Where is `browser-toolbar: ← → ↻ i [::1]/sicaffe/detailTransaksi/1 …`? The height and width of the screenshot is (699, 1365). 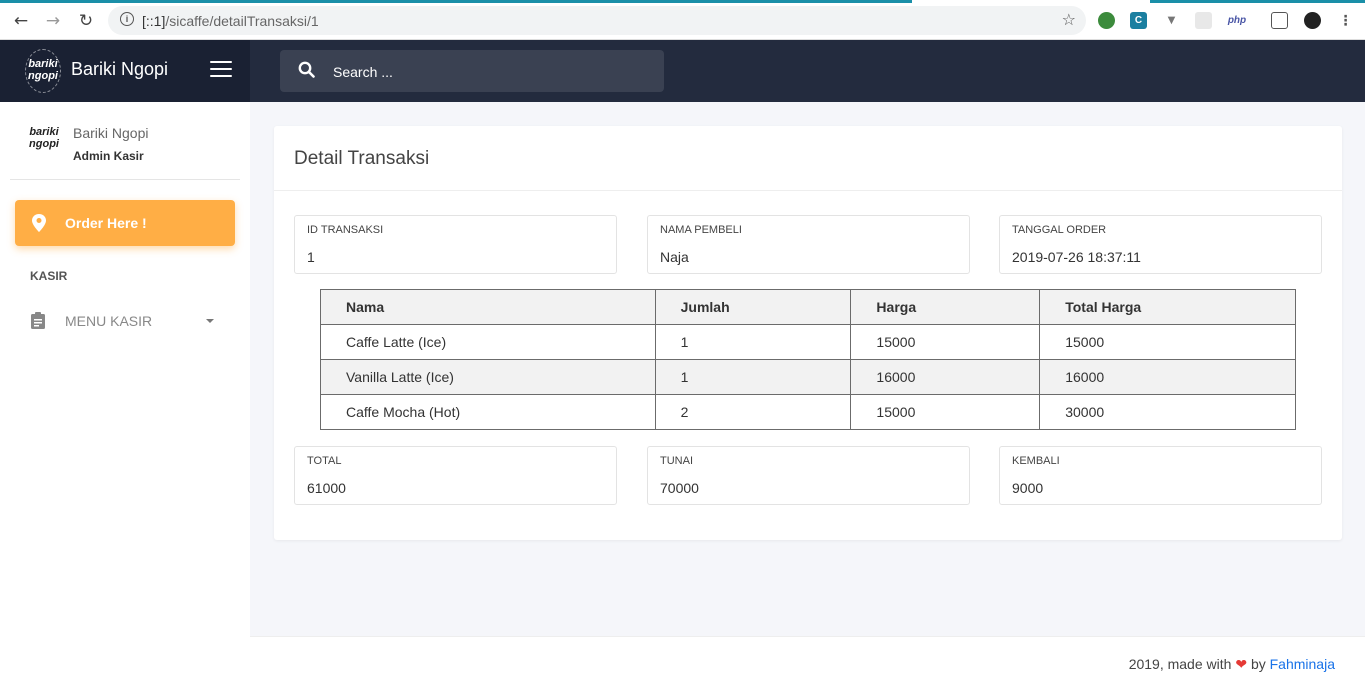 browser-toolbar: ← → ↻ i [::1]/sicaffe/detailTransaksi/1 … is located at coordinates (682, 20).